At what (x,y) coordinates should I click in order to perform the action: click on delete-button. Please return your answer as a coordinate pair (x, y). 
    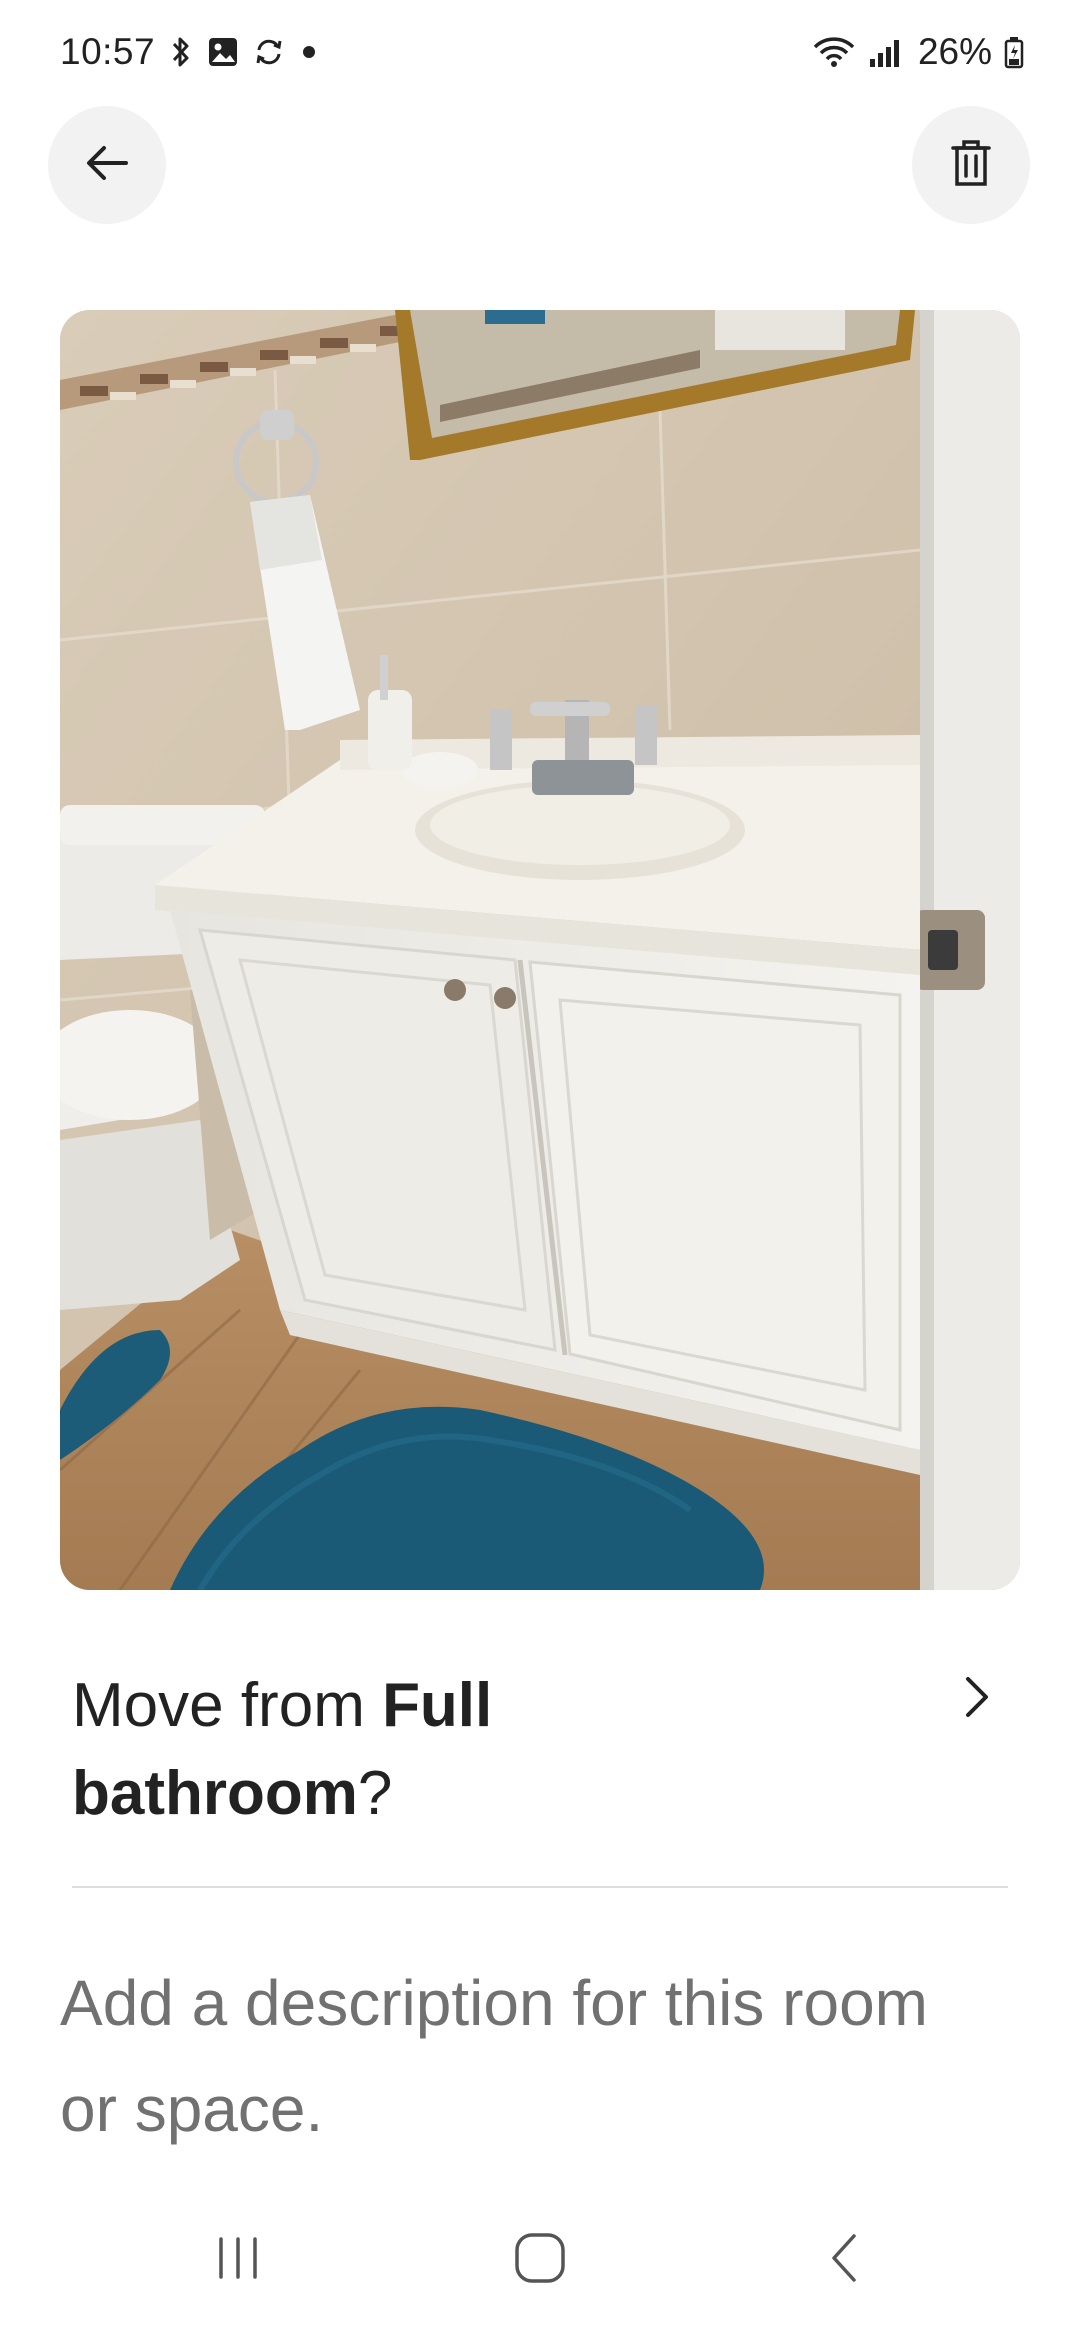
    Looking at the image, I should click on (971, 165).